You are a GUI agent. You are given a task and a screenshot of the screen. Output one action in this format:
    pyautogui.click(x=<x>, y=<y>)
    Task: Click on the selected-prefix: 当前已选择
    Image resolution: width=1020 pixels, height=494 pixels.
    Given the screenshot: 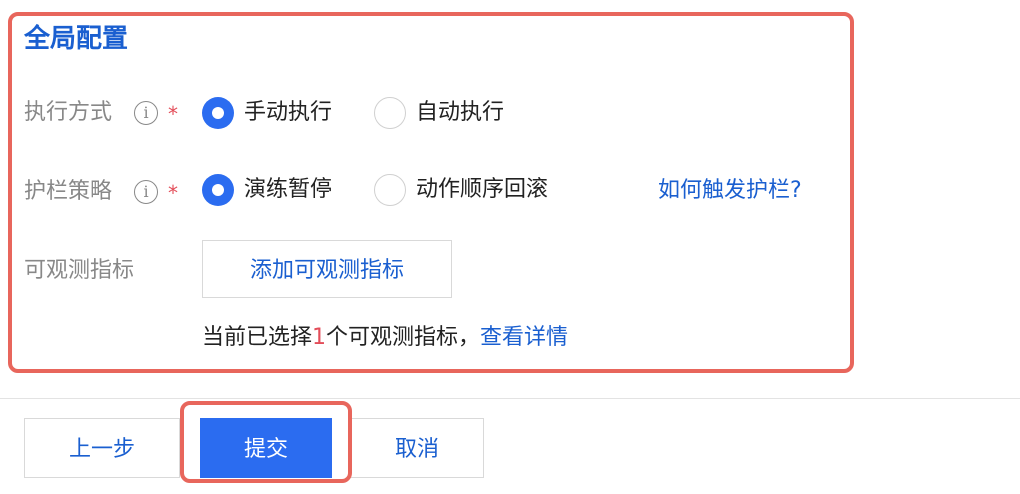 What is the action you would take?
    pyautogui.click(x=257, y=337)
    